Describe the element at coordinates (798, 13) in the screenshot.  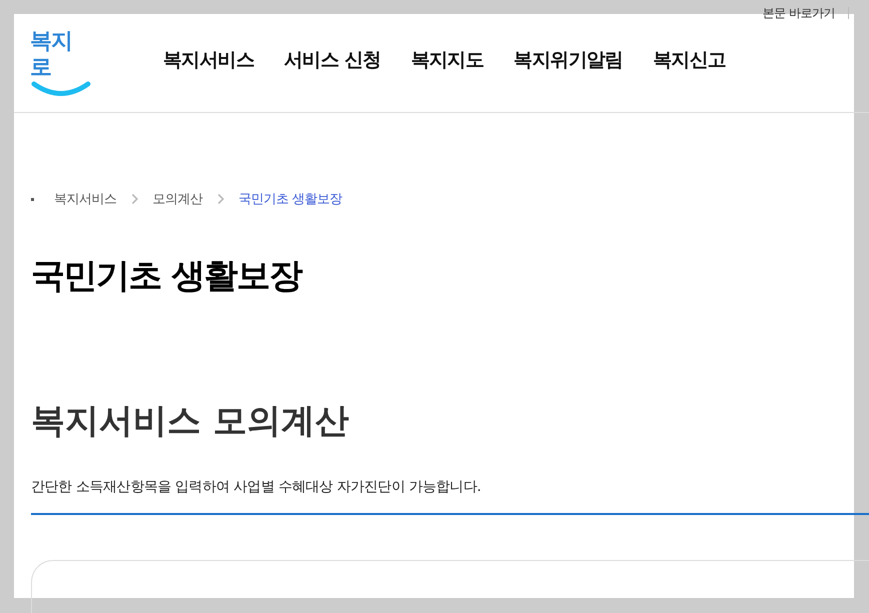
I see `skip-link: 본문 바로가기` at that location.